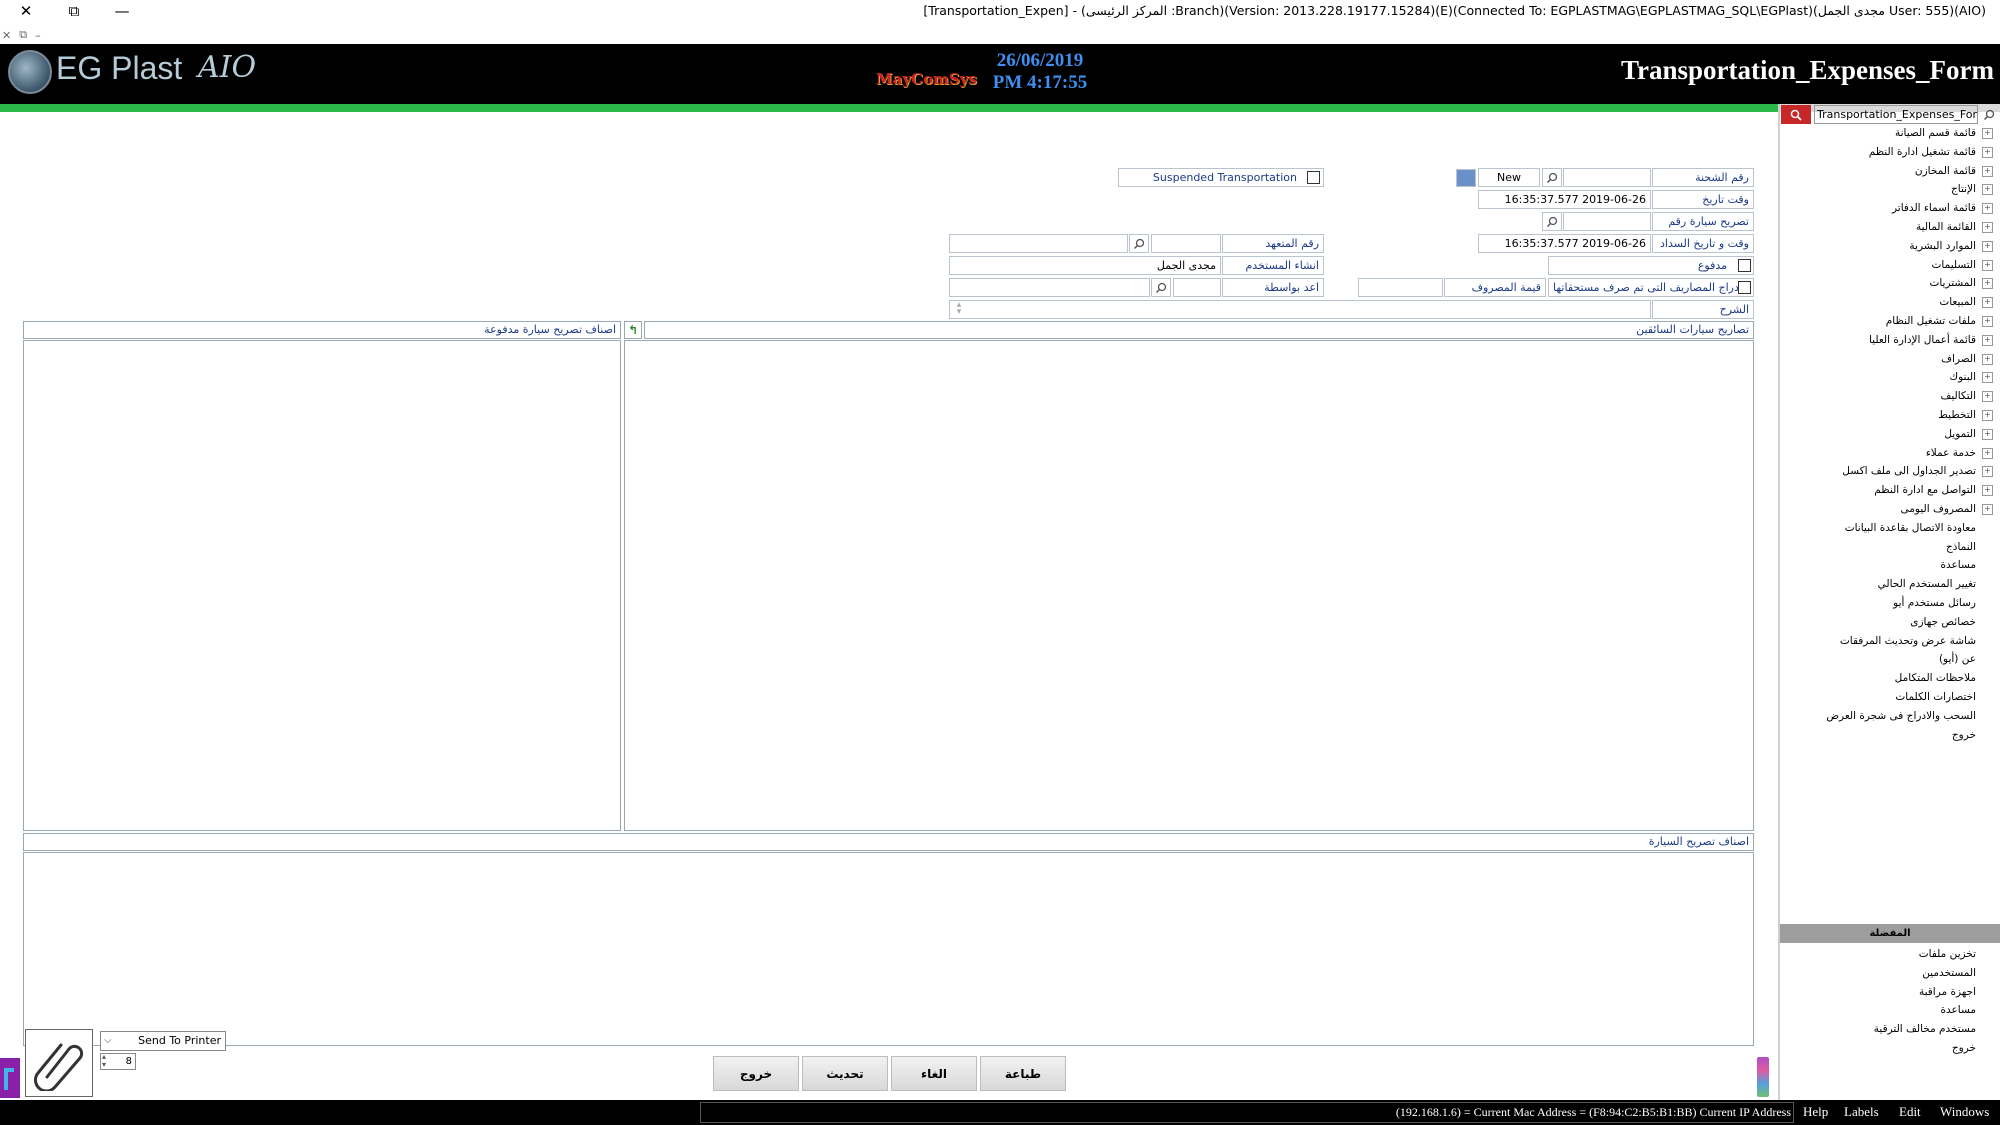 This screenshot has height=1125, width=2000. Describe the element at coordinates (1910, 1112) in the screenshot. I see `menu-edit: Edit` at that location.